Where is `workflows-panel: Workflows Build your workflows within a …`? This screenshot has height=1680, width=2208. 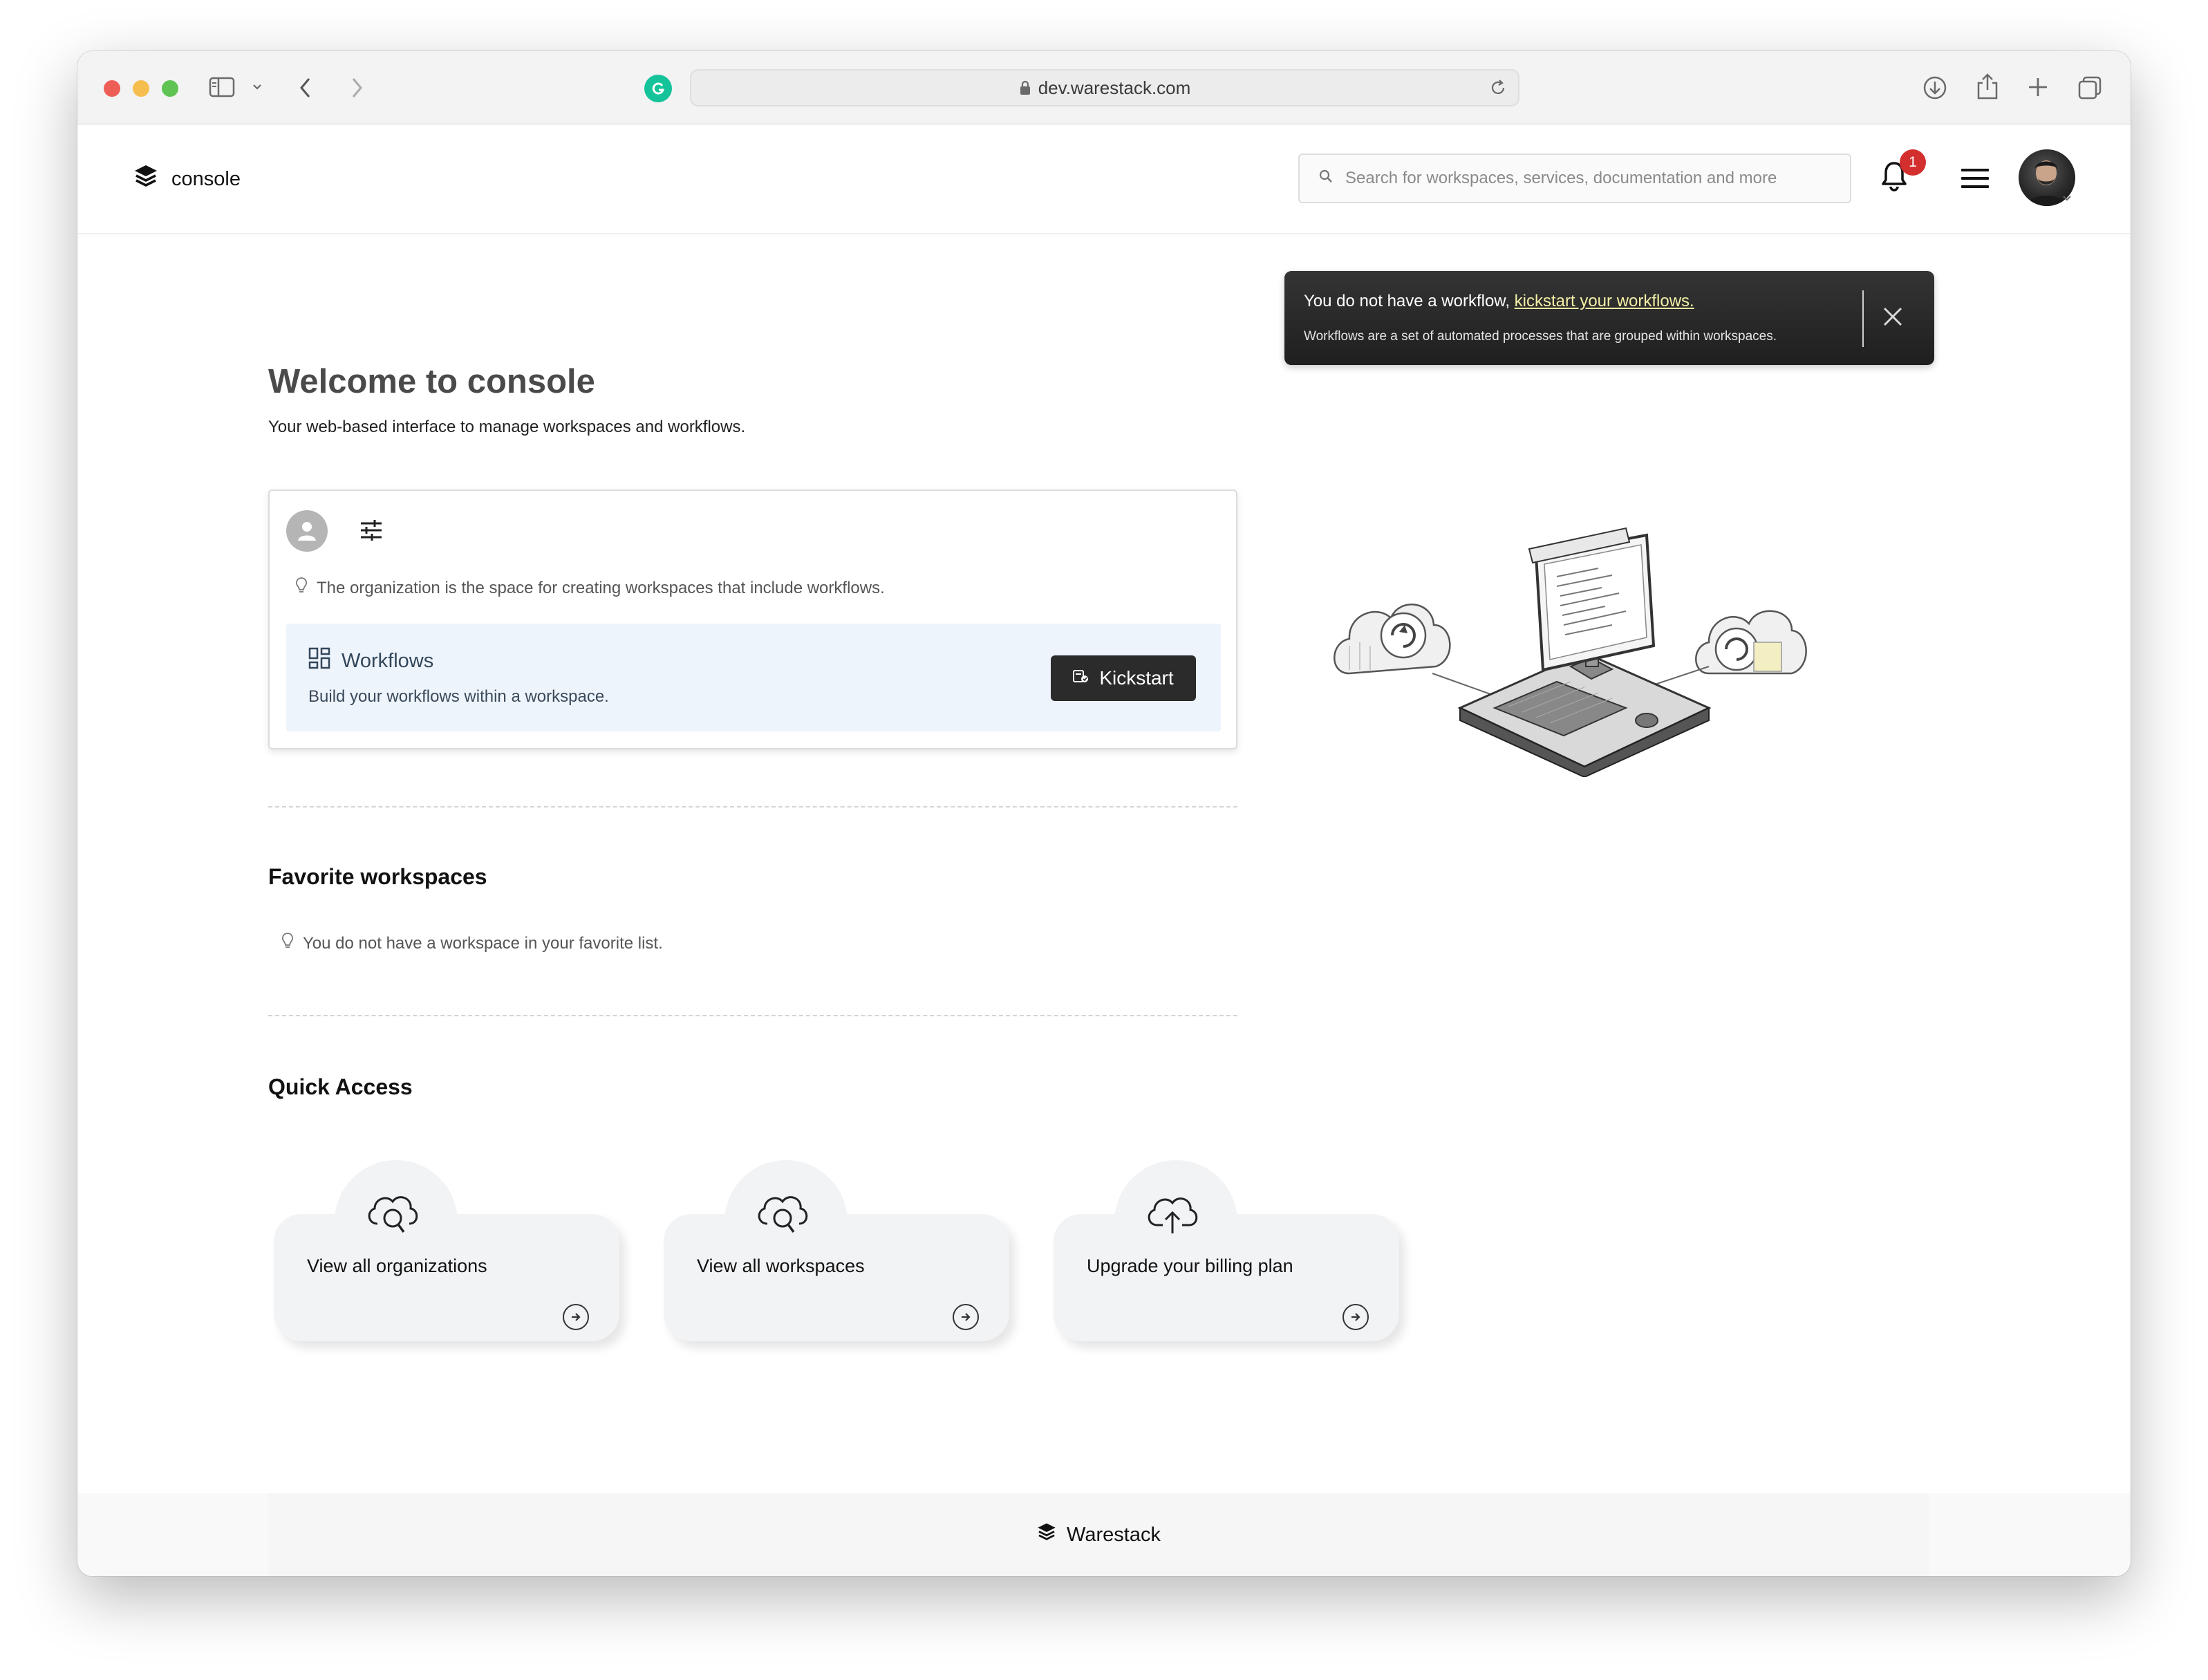
workflows-panel: Workflows Build your workflows within a … is located at coordinates (753, 677).